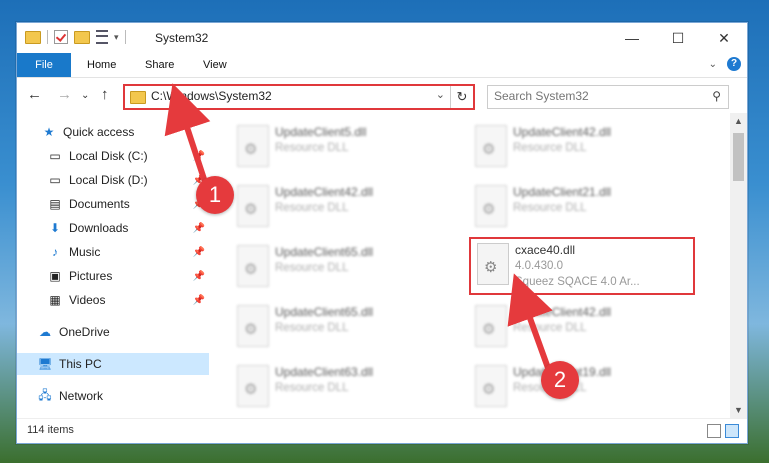  What do you see at coordinates (440, 94) in the screenshot?
I see `chevron-down-icon: ⌄` at bounding box center [440, 94].